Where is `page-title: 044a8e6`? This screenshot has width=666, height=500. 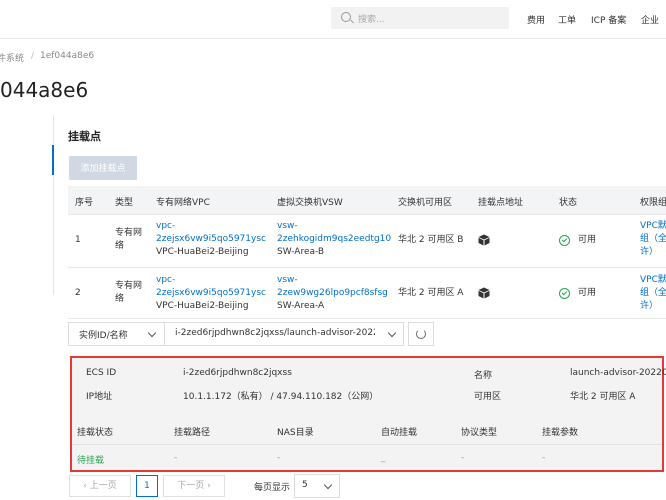
page-title: 044a8e6 is located at coordinates (44, 90).